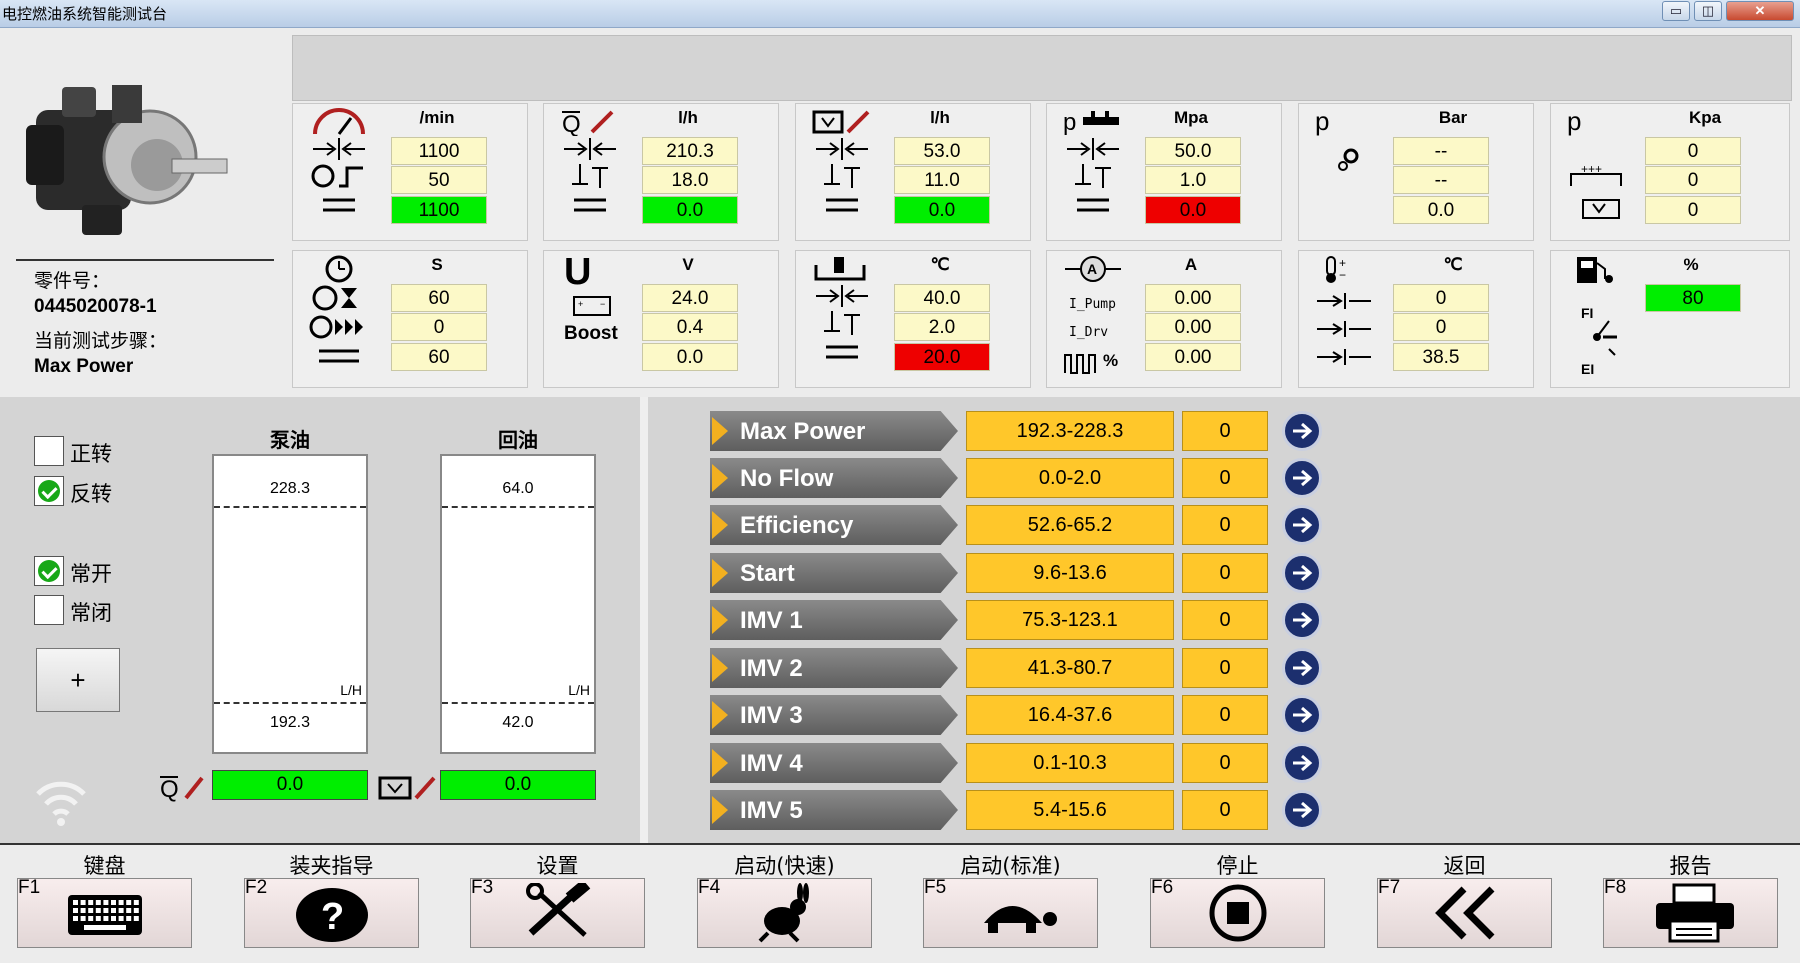 The width and height of the screenshot is (1800, 963). What do you see at coordinates (834, 525) in the screenshot?
I see `step-name-button: Efficiency` at bounding box center [834, 525].